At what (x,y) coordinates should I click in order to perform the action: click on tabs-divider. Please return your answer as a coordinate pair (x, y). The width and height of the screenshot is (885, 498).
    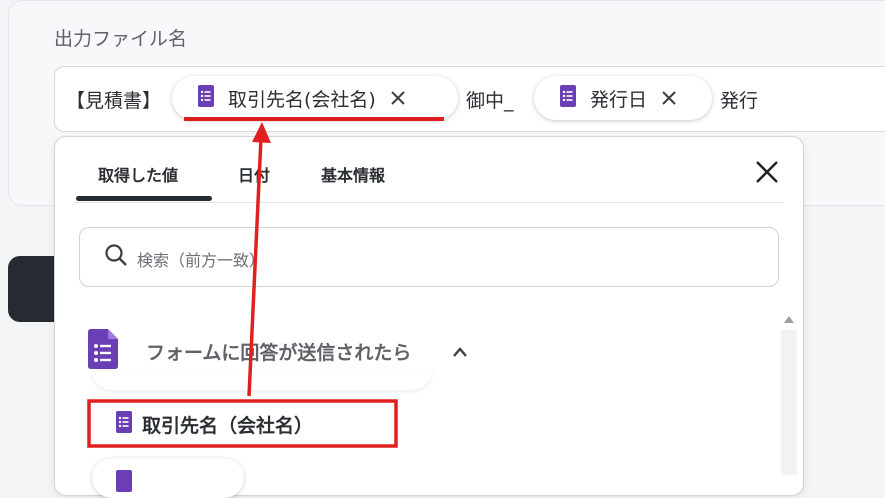
    Looking at the image, I should click on (429, 202).